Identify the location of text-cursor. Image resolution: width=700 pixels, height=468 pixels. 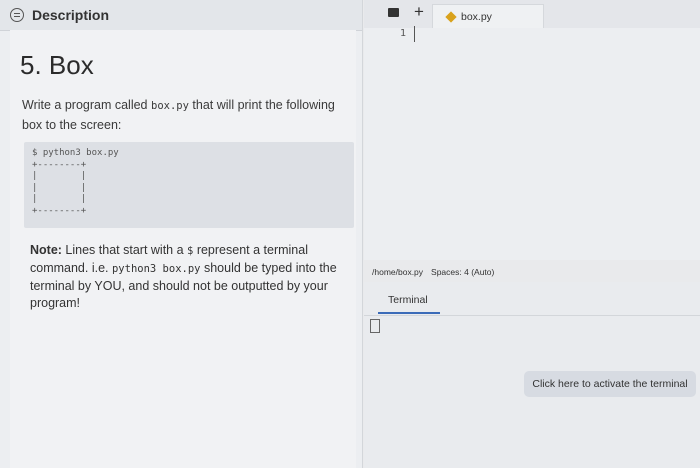
(414, 34).